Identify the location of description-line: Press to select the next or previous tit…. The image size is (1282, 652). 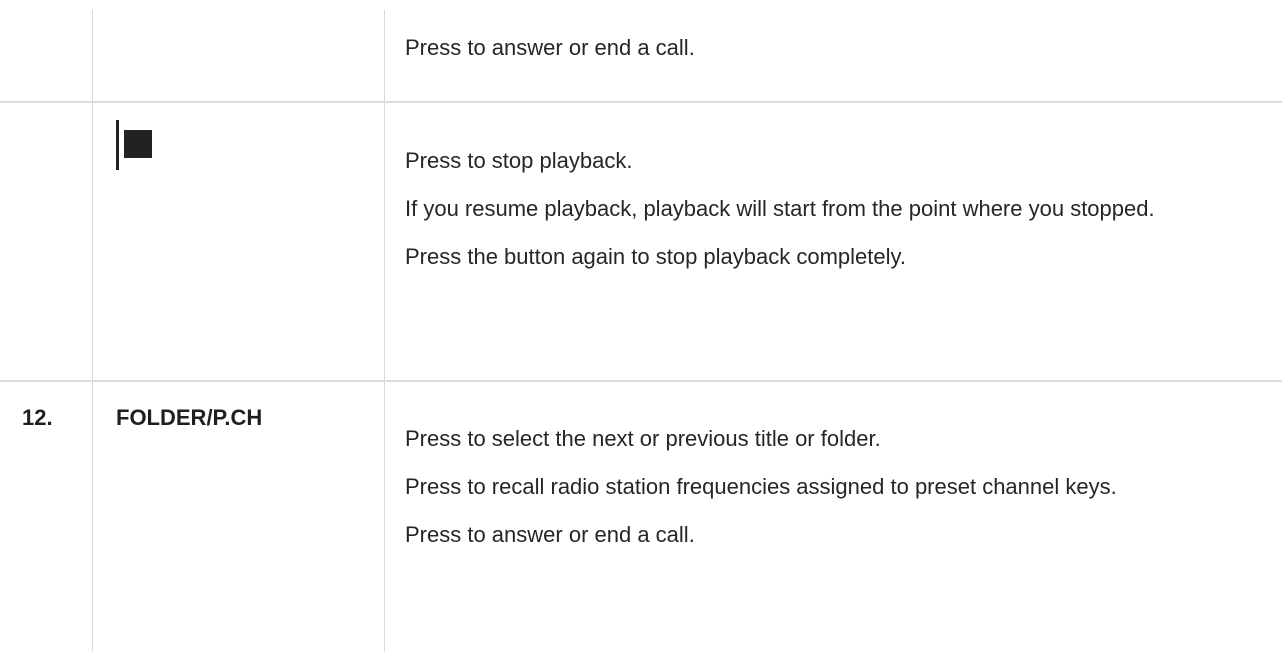
(643, 438).